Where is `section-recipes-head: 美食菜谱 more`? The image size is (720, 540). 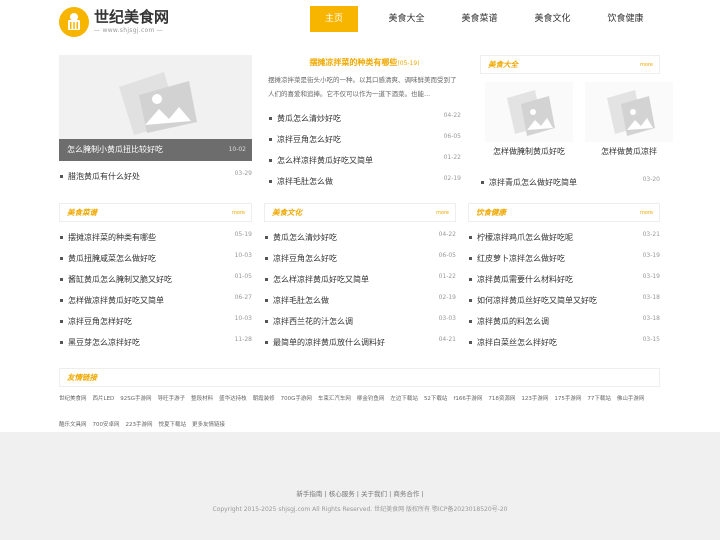
section-recipes-head: 美食菜谱 more is located at coordinates (155, 212).